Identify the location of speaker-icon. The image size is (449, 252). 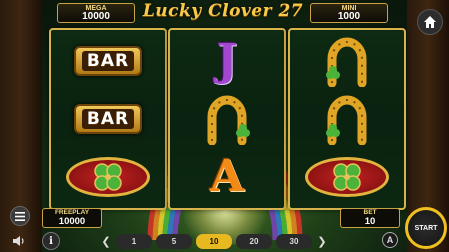
(19, 241).